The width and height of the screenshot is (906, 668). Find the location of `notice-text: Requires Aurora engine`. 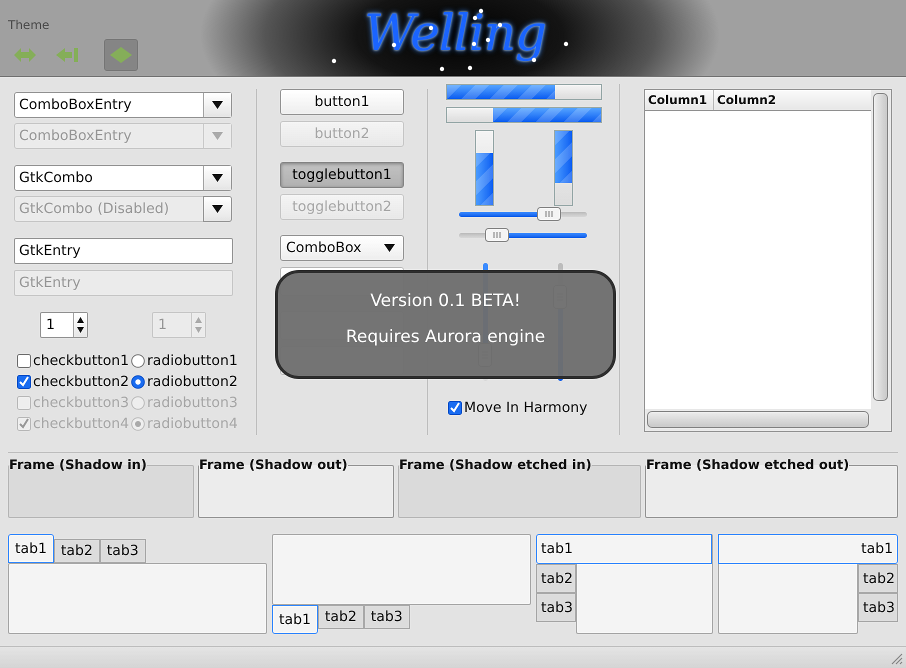

notice-text: Requires Aurora engine is located at coordinates (446, 337).